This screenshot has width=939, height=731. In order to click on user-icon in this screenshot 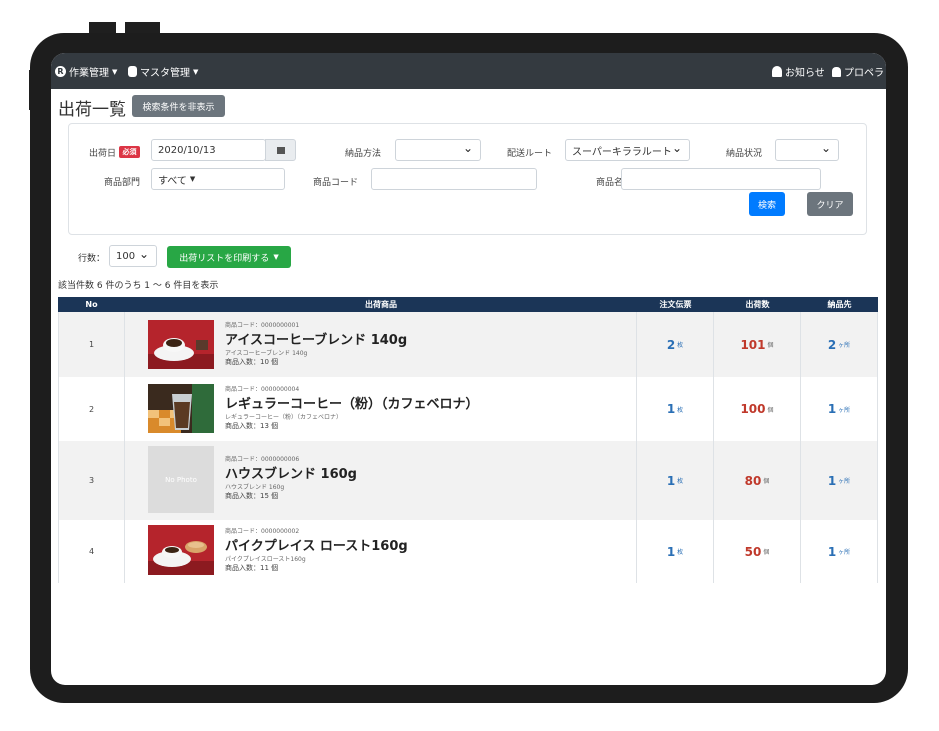, I will do `click(836, 71)`.